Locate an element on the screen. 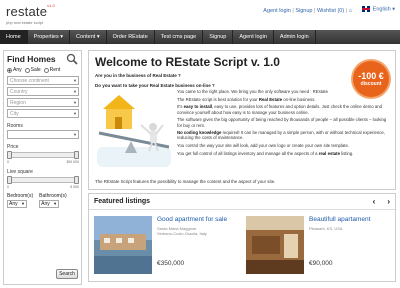  nav-label: Content is located at coordinates (86, 37).